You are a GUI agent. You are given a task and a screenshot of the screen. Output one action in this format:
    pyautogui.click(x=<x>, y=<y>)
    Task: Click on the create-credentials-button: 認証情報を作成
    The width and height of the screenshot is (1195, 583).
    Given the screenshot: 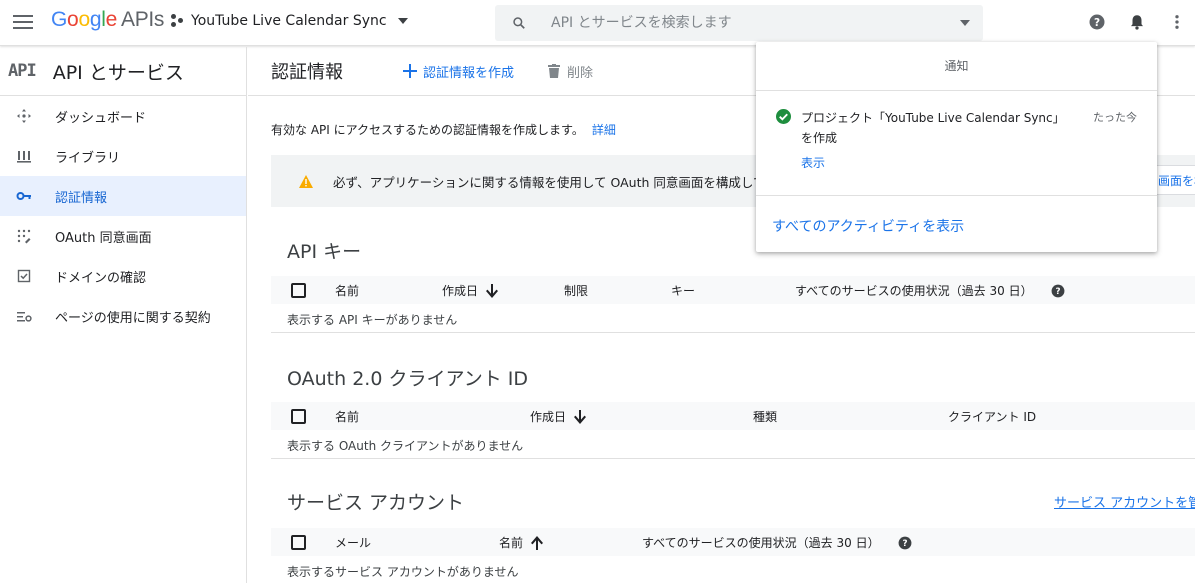 What is the action you would take?
    pyautogui.click(x=458, y=71)
    